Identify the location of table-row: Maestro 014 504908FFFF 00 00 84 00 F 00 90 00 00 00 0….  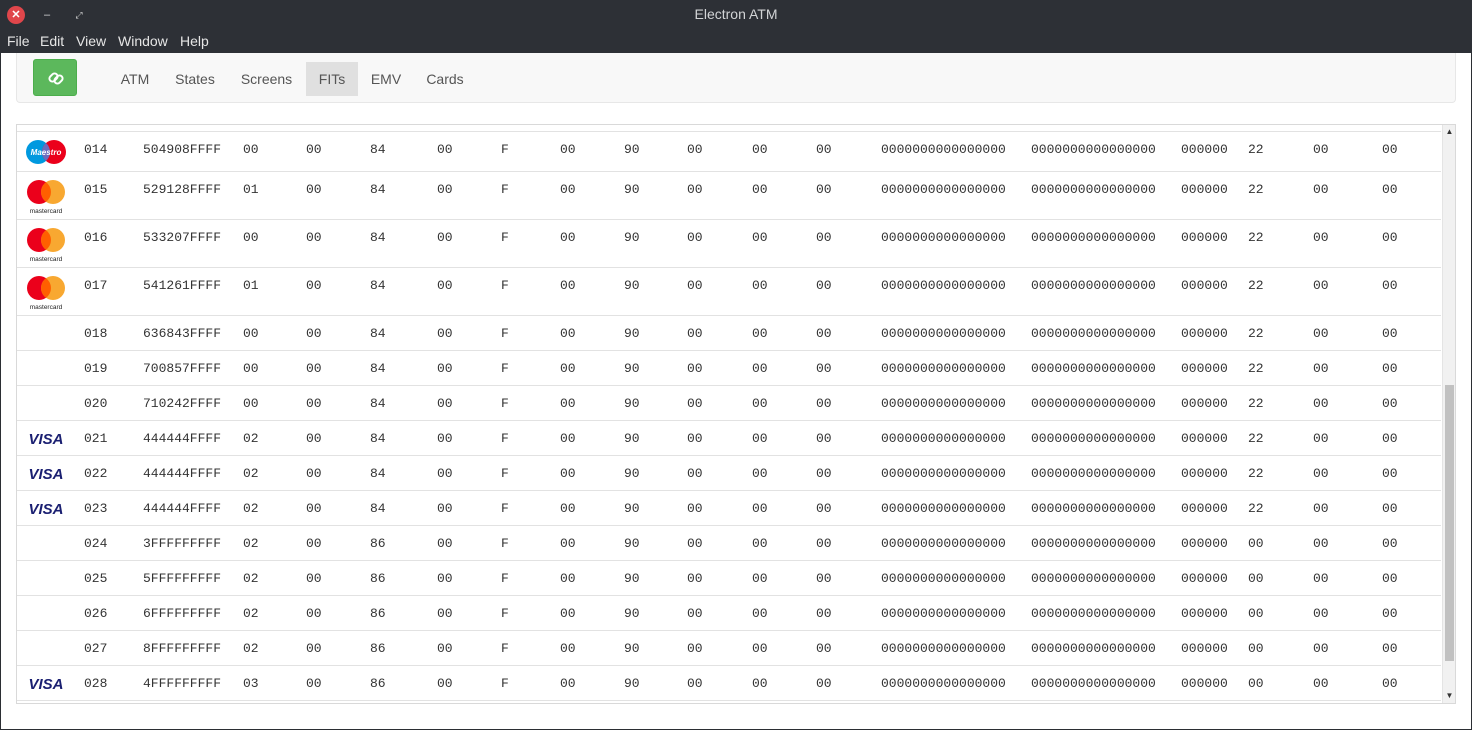
(729, 151).